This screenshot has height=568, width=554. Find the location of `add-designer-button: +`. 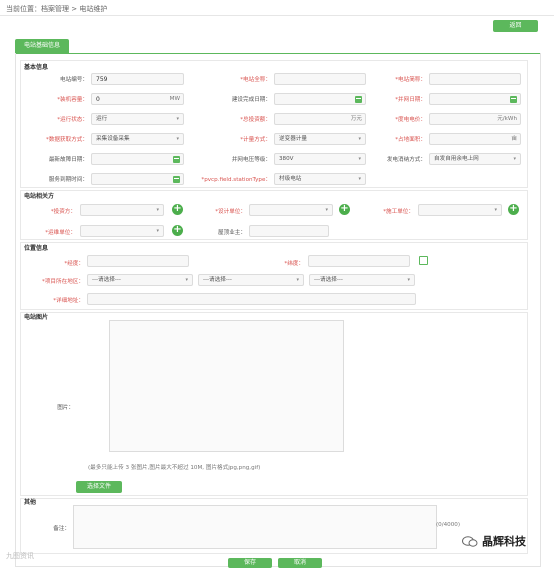

add-designer-button: + is located at coordinates (344, 209).